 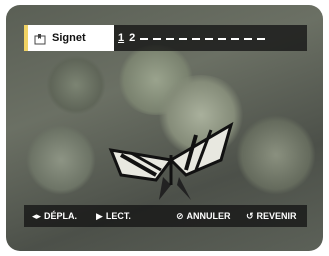 I want to click on cancel-icon: ⊘, so click(x=180, y=215).